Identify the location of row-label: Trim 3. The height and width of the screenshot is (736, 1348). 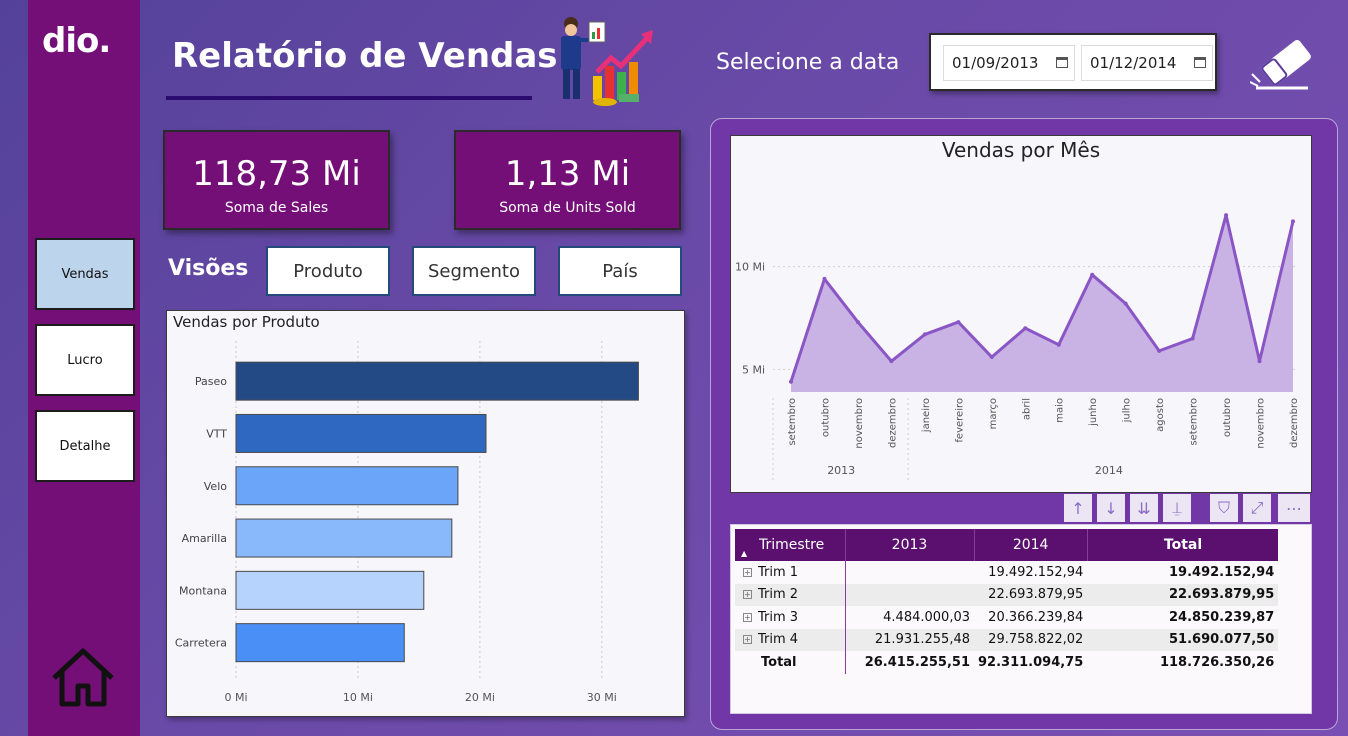
(778, 617).